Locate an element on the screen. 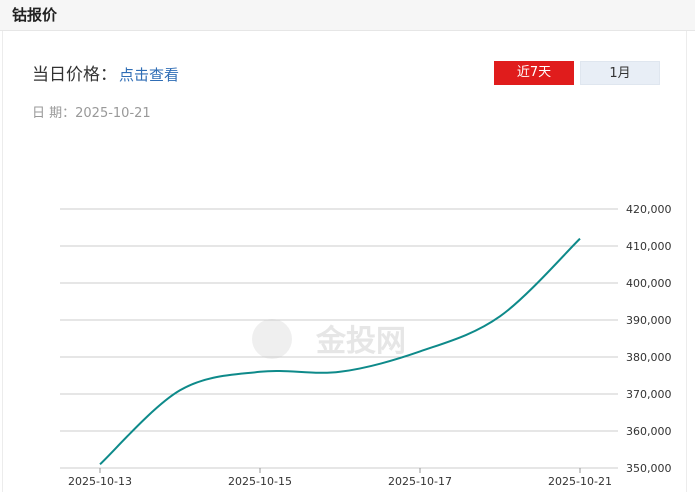 The width and height of the screenshot is (695, 492). y-tick-label: 420,000 is located at coordinates (649, 209).